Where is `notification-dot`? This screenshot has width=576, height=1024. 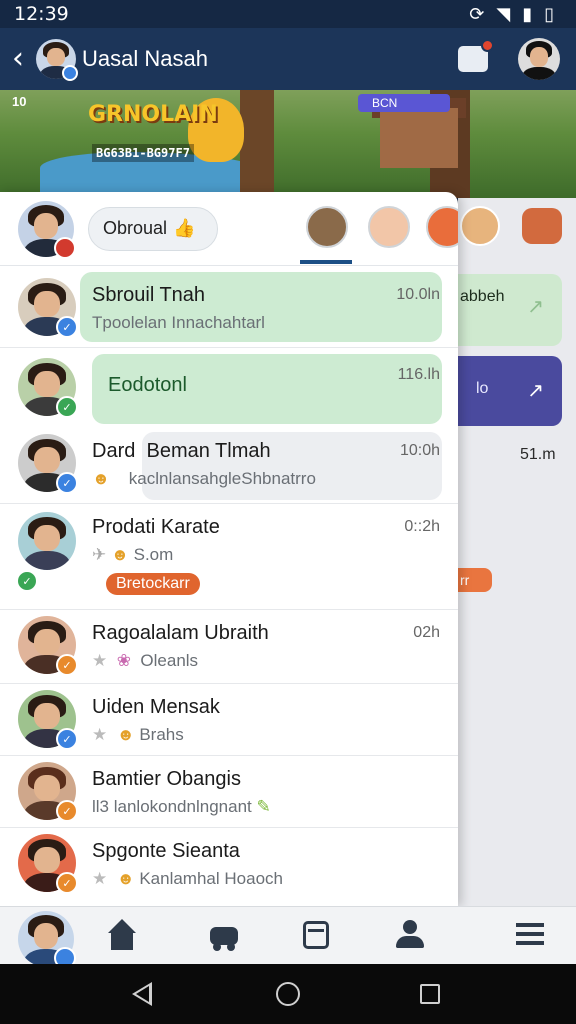
notification-dot is located at coordinates (487, 45).